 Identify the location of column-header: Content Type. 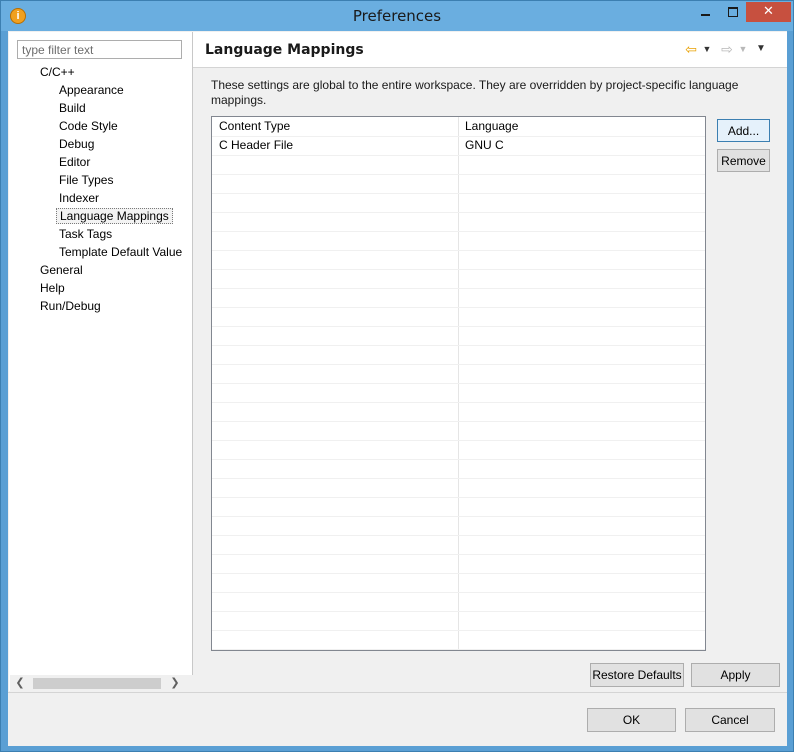
(251, 126).